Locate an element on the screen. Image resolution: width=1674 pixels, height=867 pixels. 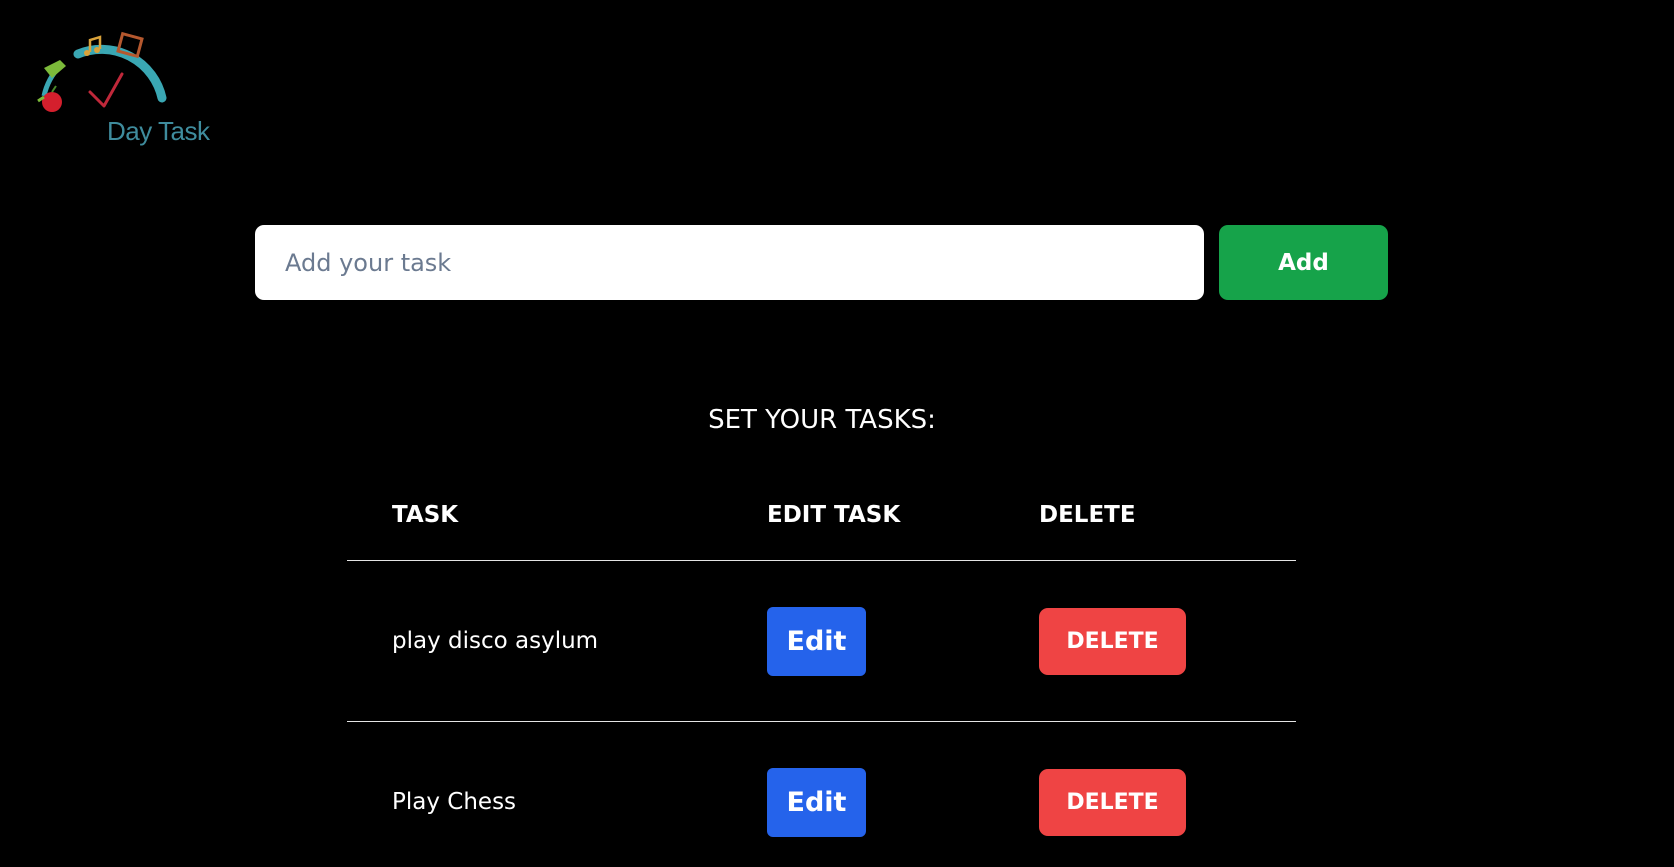
table-row: play disco asylum Edit DELETE is located at coordinates (821, 641).